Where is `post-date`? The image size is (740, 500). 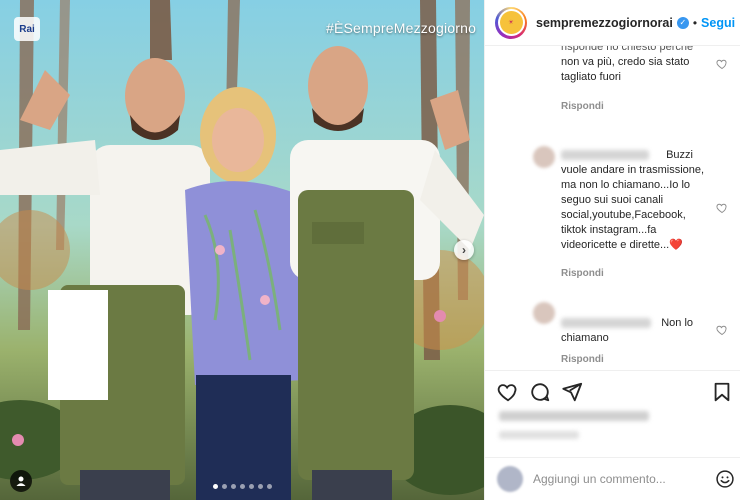 post-date is located at coordinates (539, 435).